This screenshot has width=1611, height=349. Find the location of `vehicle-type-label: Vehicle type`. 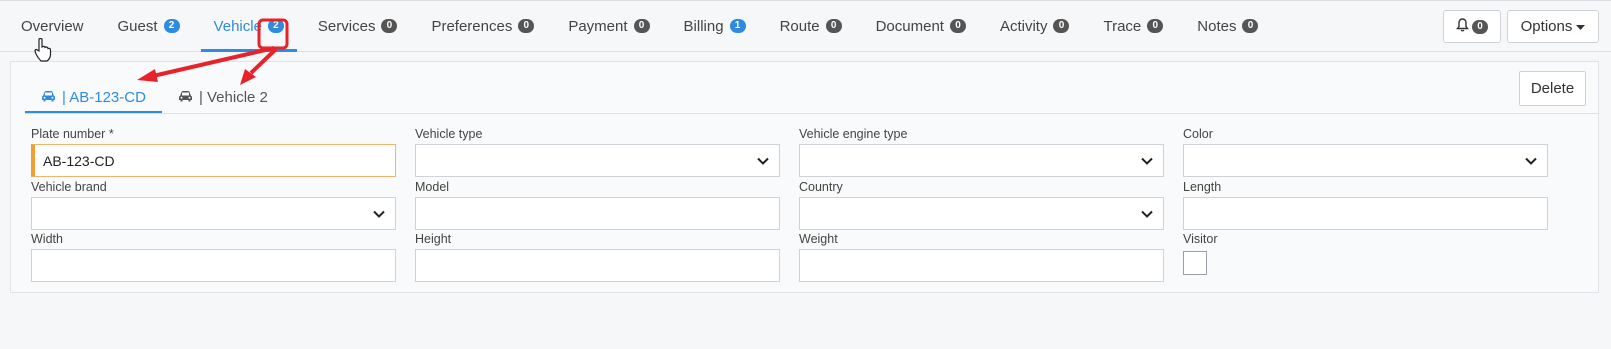

vehicle-type-label: Vehicle type is located at coordinates (449, 134).